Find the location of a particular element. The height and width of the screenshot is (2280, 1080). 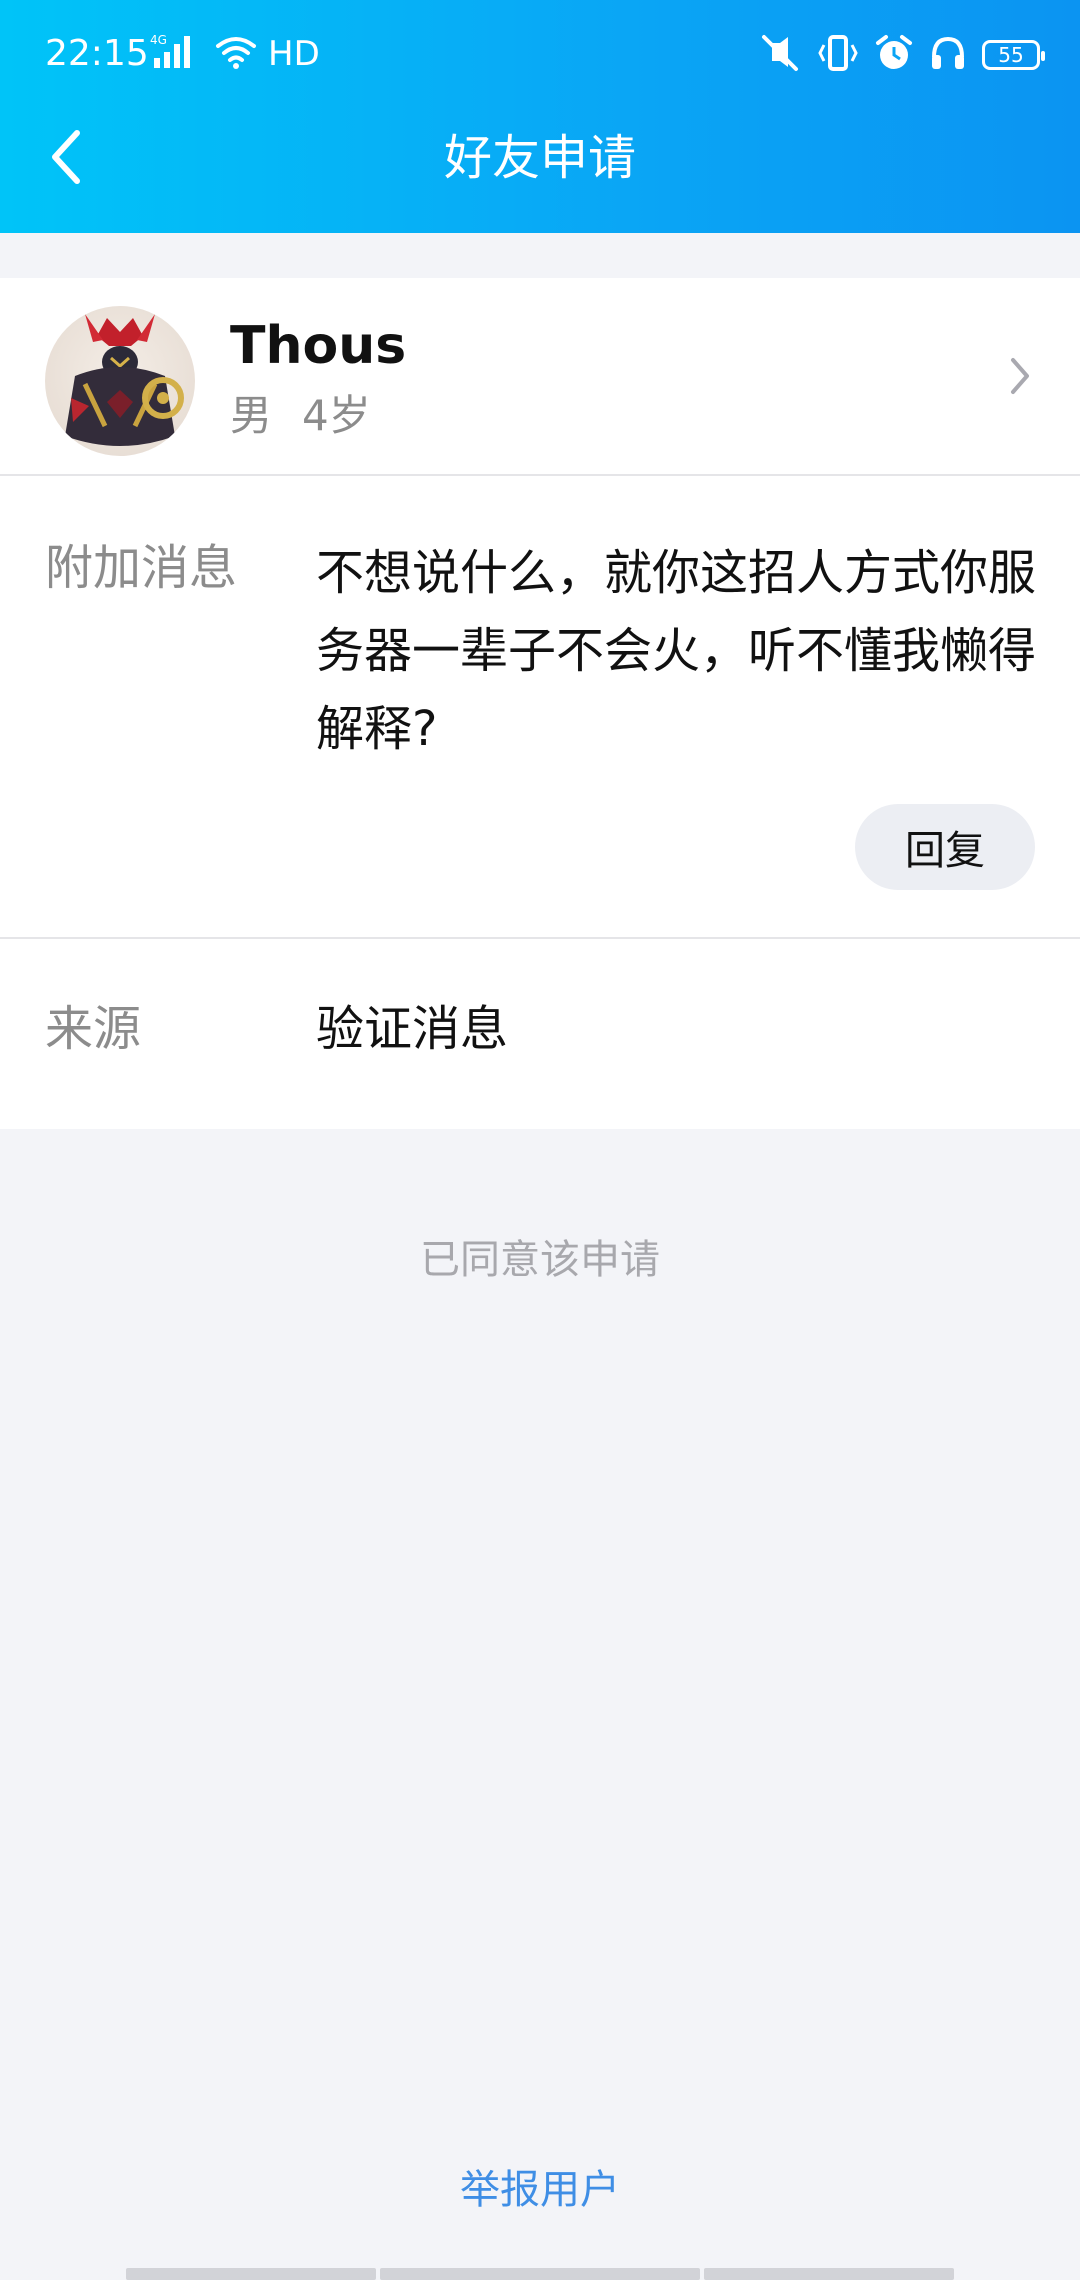

extra-message-text: 不想说什么，就你这招人方式你服务器一辈子不会火，听不懂我懒得解释? is located at coordinates (676, 651).